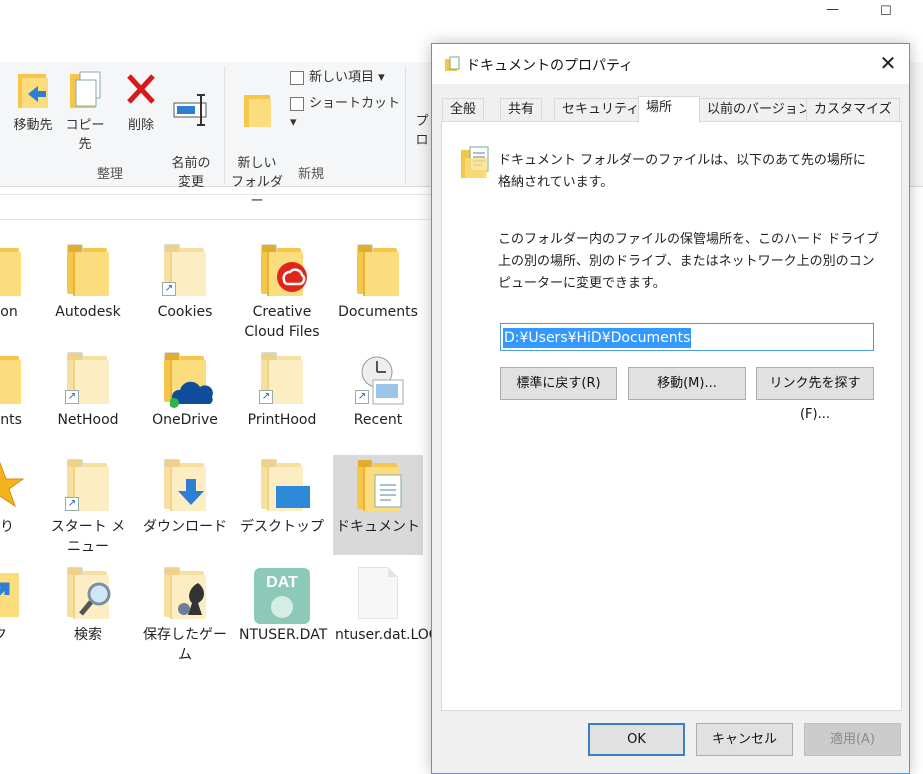 Image resolution: width=923 pixels, height=774 pixels. What do you see at coordinates (461, 15) in the screenshot?
I see `explorer-titlebar: — ☐` at bounding box center [461, 15].